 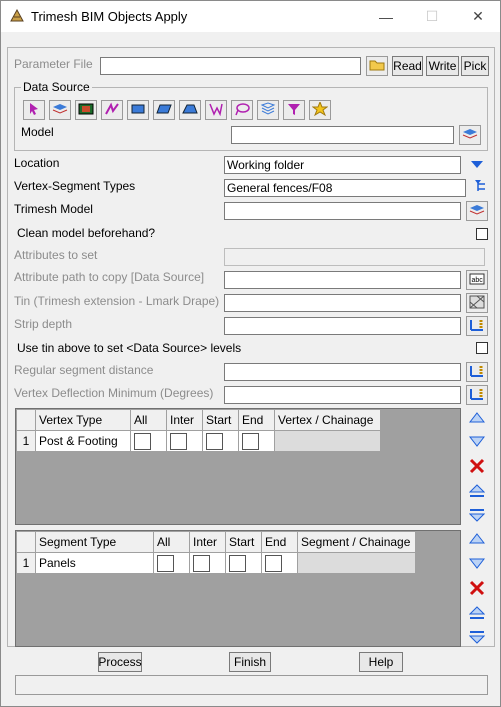 I want to click on tin-icon, so click(x=477, y=303).